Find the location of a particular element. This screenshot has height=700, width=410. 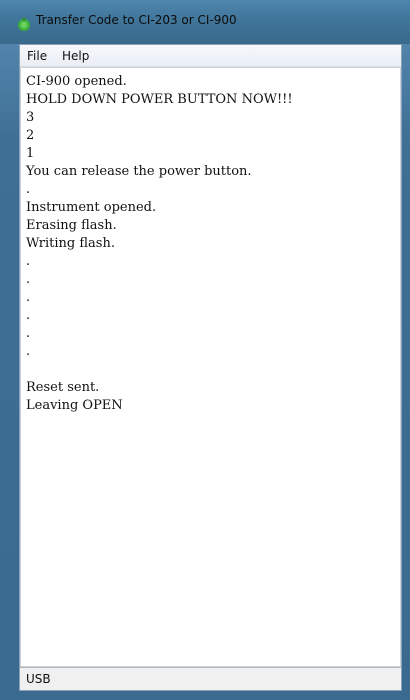

app-icon is located at coordinates (24, 24).